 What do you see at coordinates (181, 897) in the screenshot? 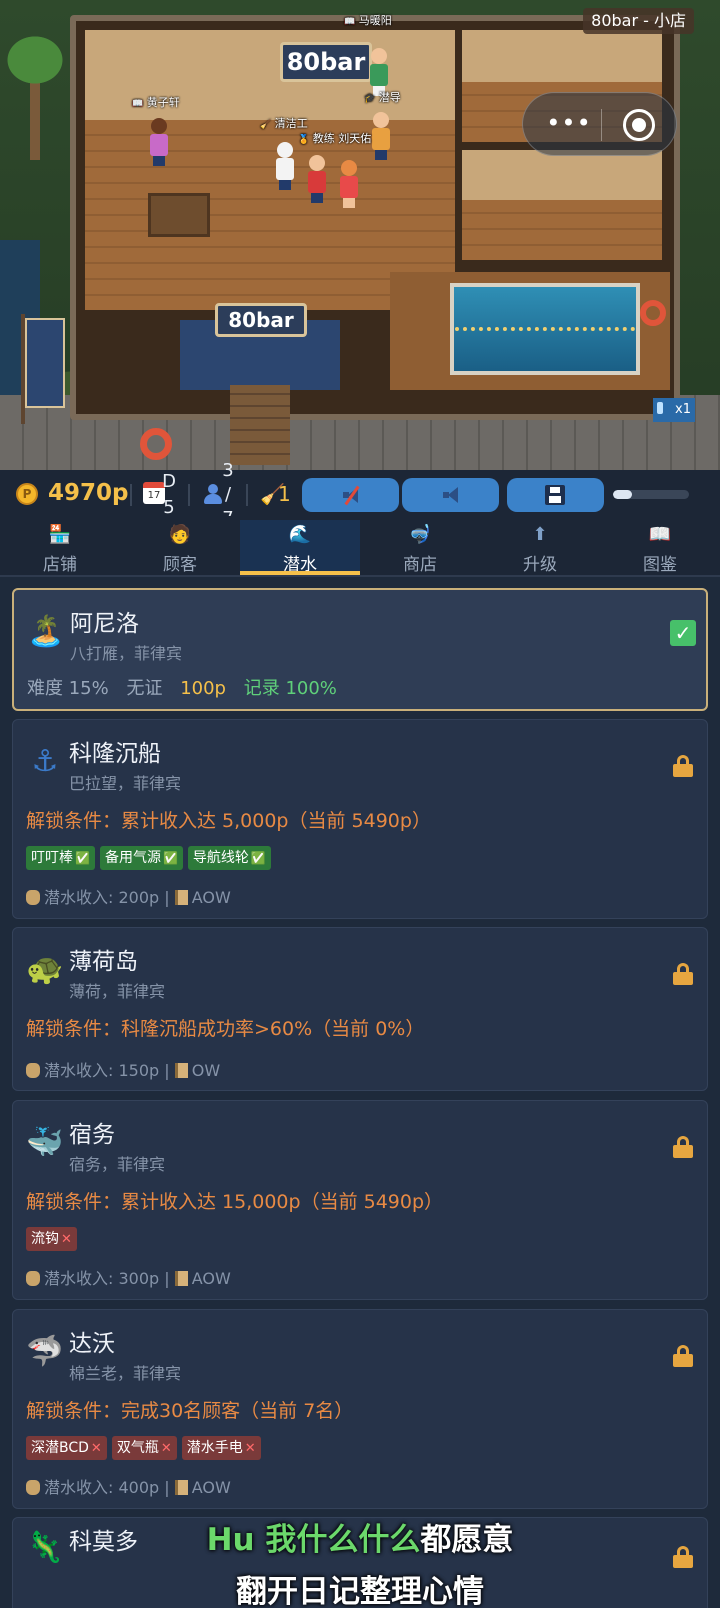
I see `certificate-icon` at bounding box center [181, 897].